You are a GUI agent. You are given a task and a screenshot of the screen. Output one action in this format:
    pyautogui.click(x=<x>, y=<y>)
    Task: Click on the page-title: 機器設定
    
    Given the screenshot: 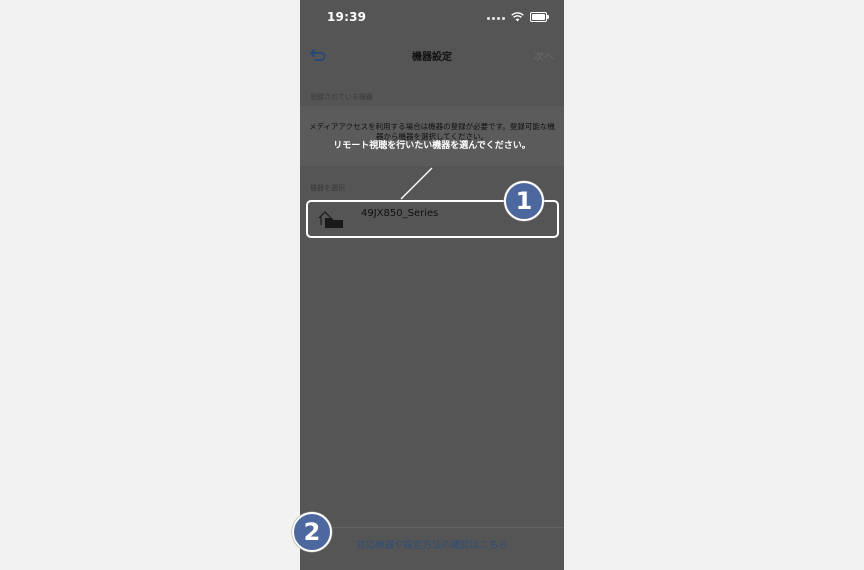 What is the action you would take?
    pyautogui.click(x=432, y=57)
    